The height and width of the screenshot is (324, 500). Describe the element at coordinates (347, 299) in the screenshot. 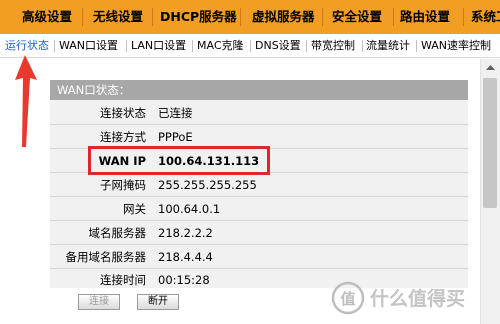

I see `watermark-text: 值` at that location.